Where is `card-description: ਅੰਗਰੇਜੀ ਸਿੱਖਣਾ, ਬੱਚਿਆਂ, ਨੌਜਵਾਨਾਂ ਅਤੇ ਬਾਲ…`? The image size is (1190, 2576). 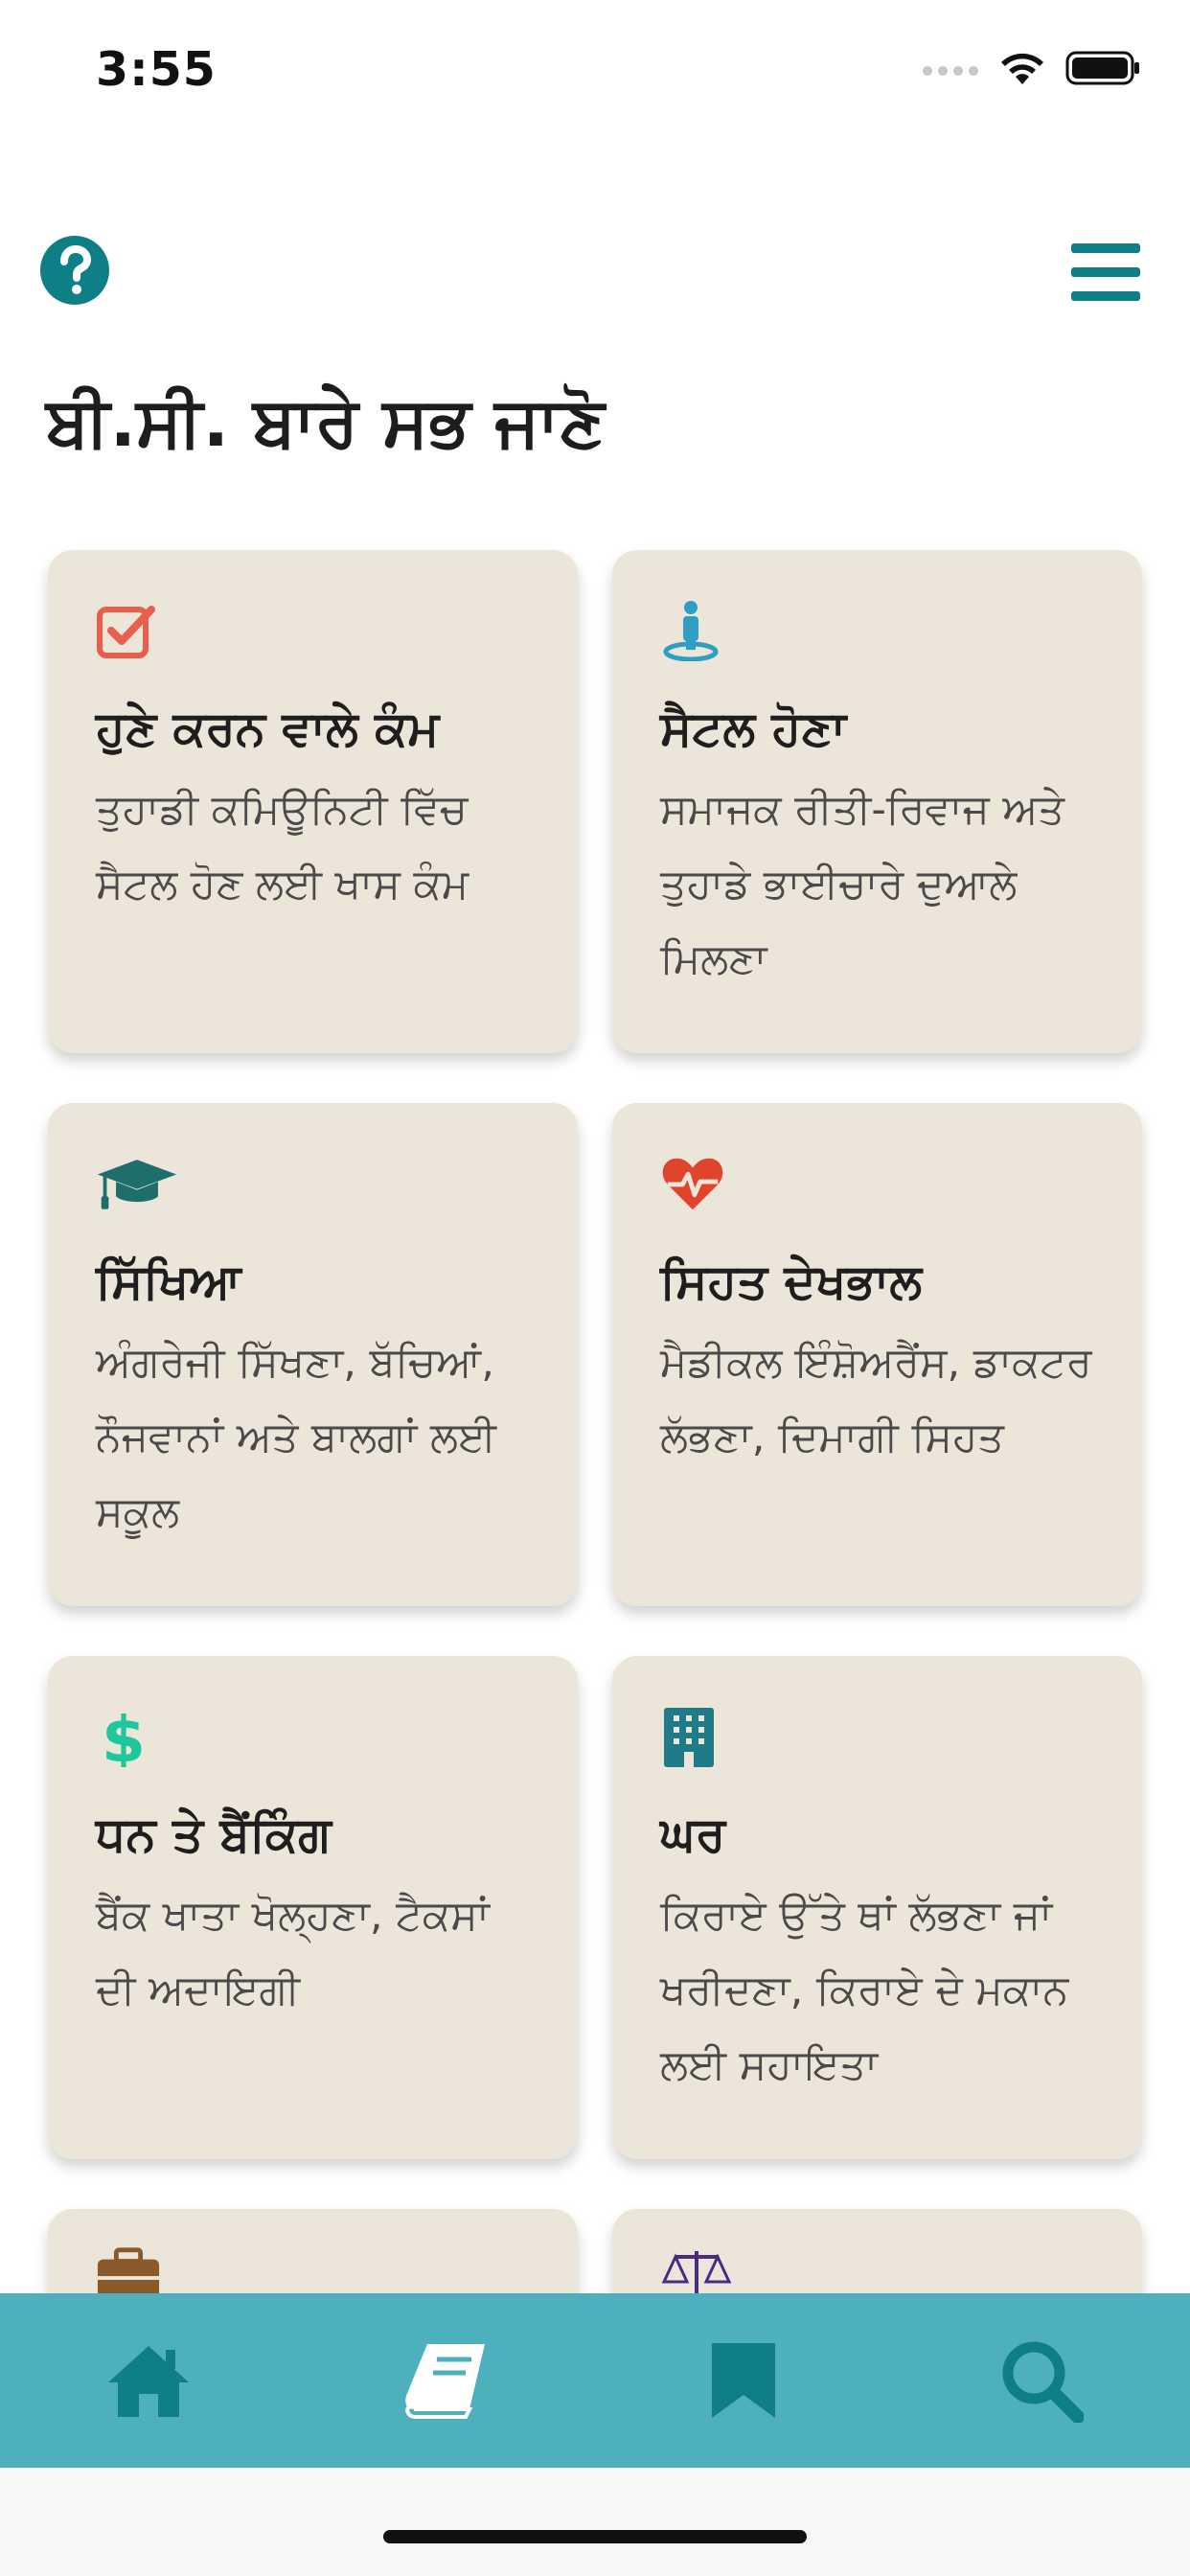 card-description: ਅੰਗਰੇਜੀ ਸਿੱਖਣਾ, ਬੱਚਿਆਂ, ਨੌਜਵਾਨਾਂ ਅਤੇ ਬਾਲ… is located at coordinates (296, 1437).